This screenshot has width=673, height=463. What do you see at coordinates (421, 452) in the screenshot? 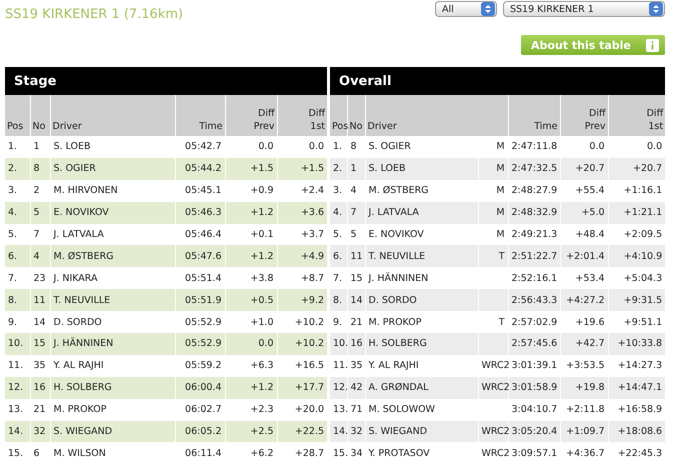
I see `table-cell: Y. PROTASOV` at bounding box center [421, 452].